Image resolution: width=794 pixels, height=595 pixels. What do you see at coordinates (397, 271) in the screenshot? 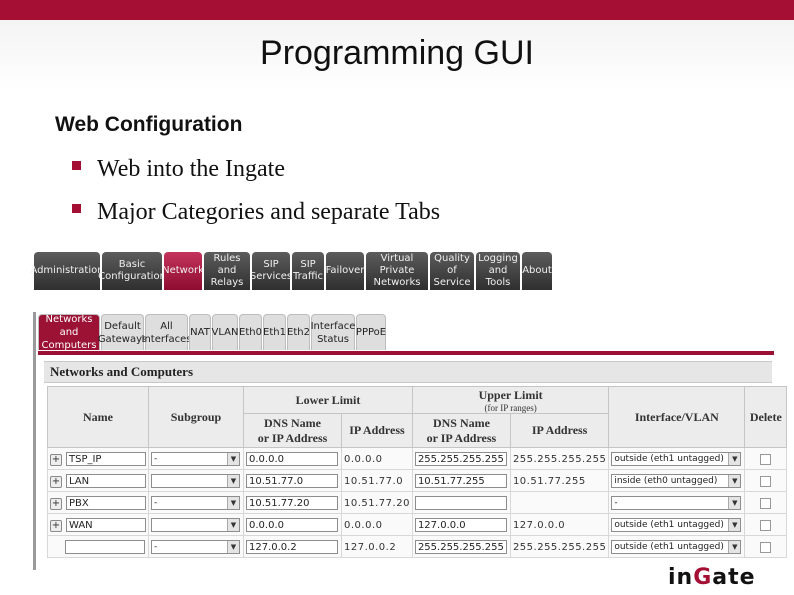
I see `main-tab-virtual-private-networks: Virtual Private Networks` at bounding box center [397, 271].